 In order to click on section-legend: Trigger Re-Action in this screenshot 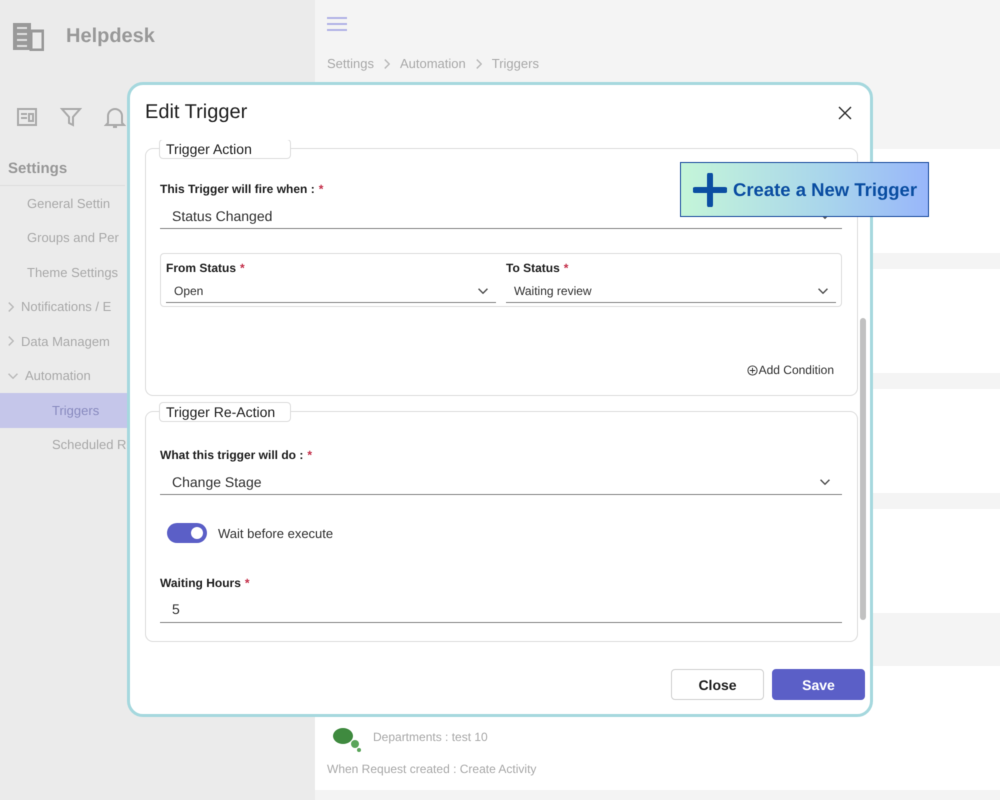, I will do `click(225, 412)`.